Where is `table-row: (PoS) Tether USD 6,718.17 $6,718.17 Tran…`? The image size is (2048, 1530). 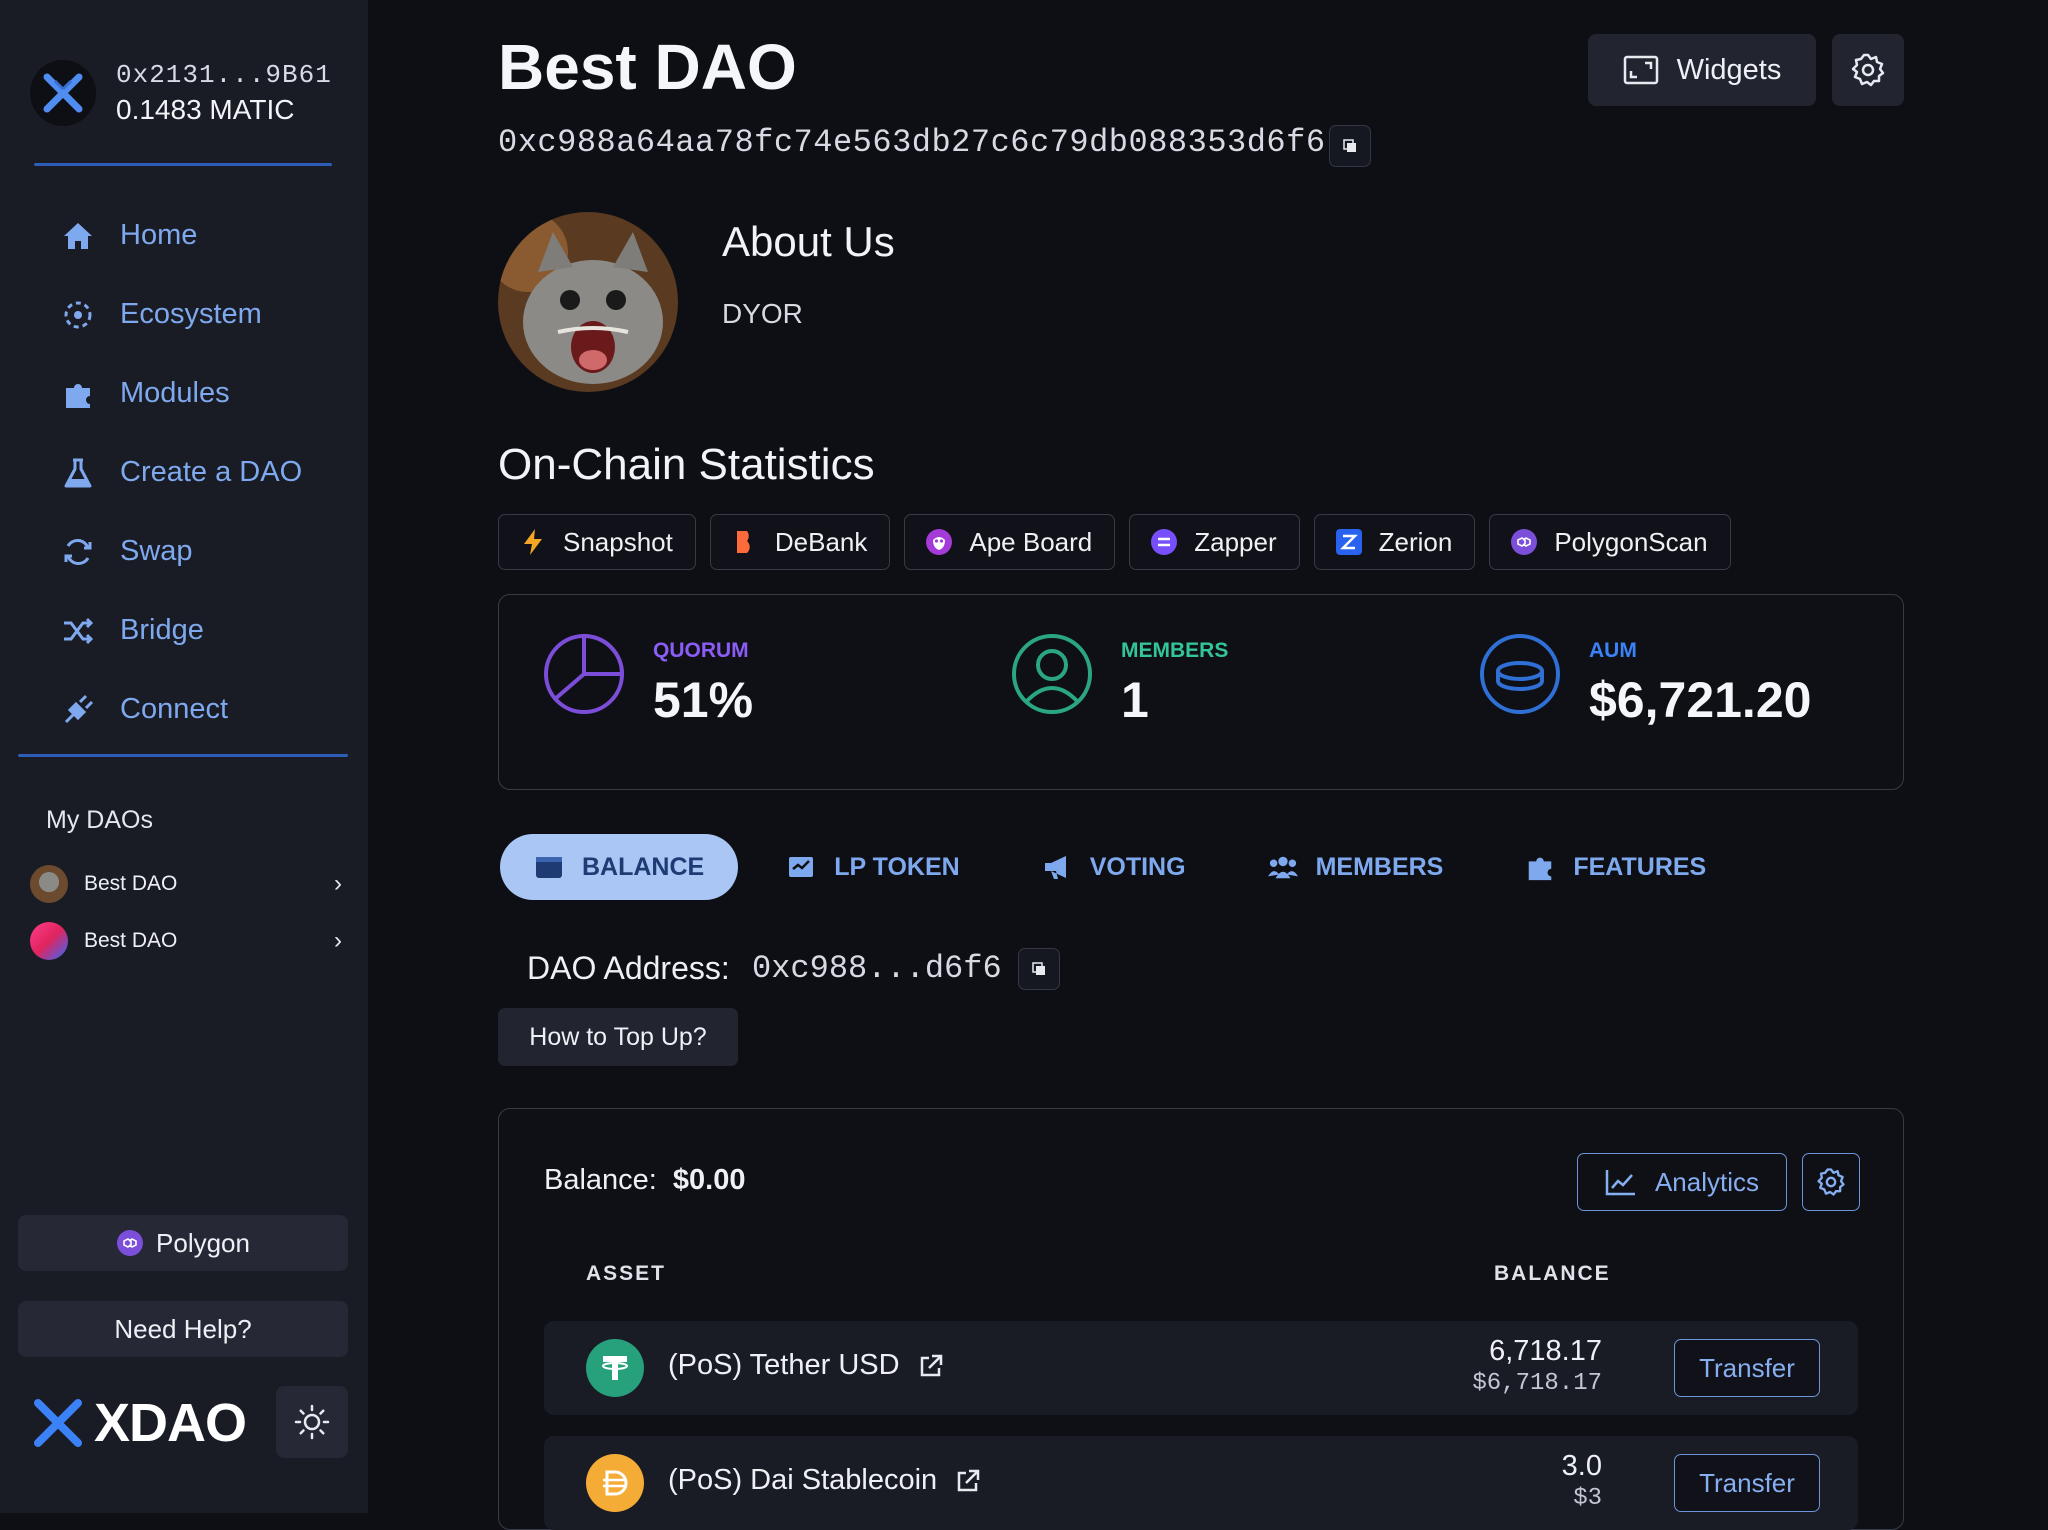 table-row: (PoS) Tether USD 6,718.17 $6,718.17 Tran… is located at coordinates (1201, 1368).